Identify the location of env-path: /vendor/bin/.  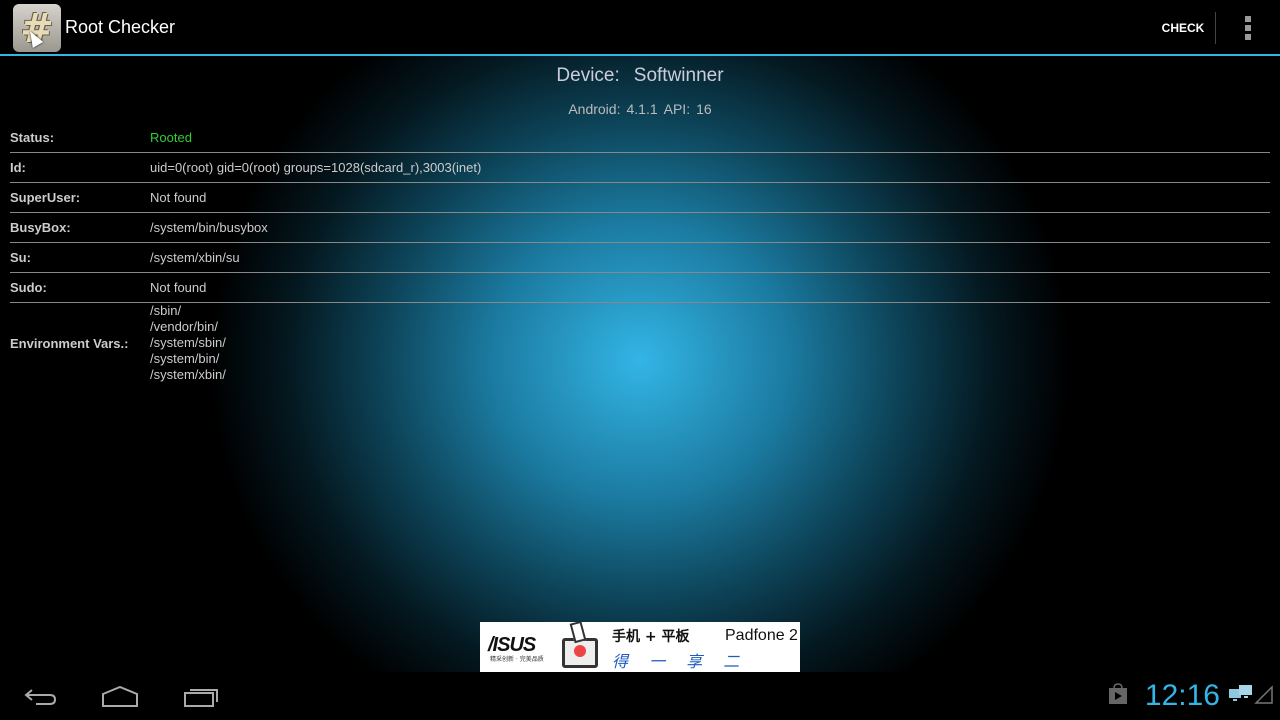
(184, 326).